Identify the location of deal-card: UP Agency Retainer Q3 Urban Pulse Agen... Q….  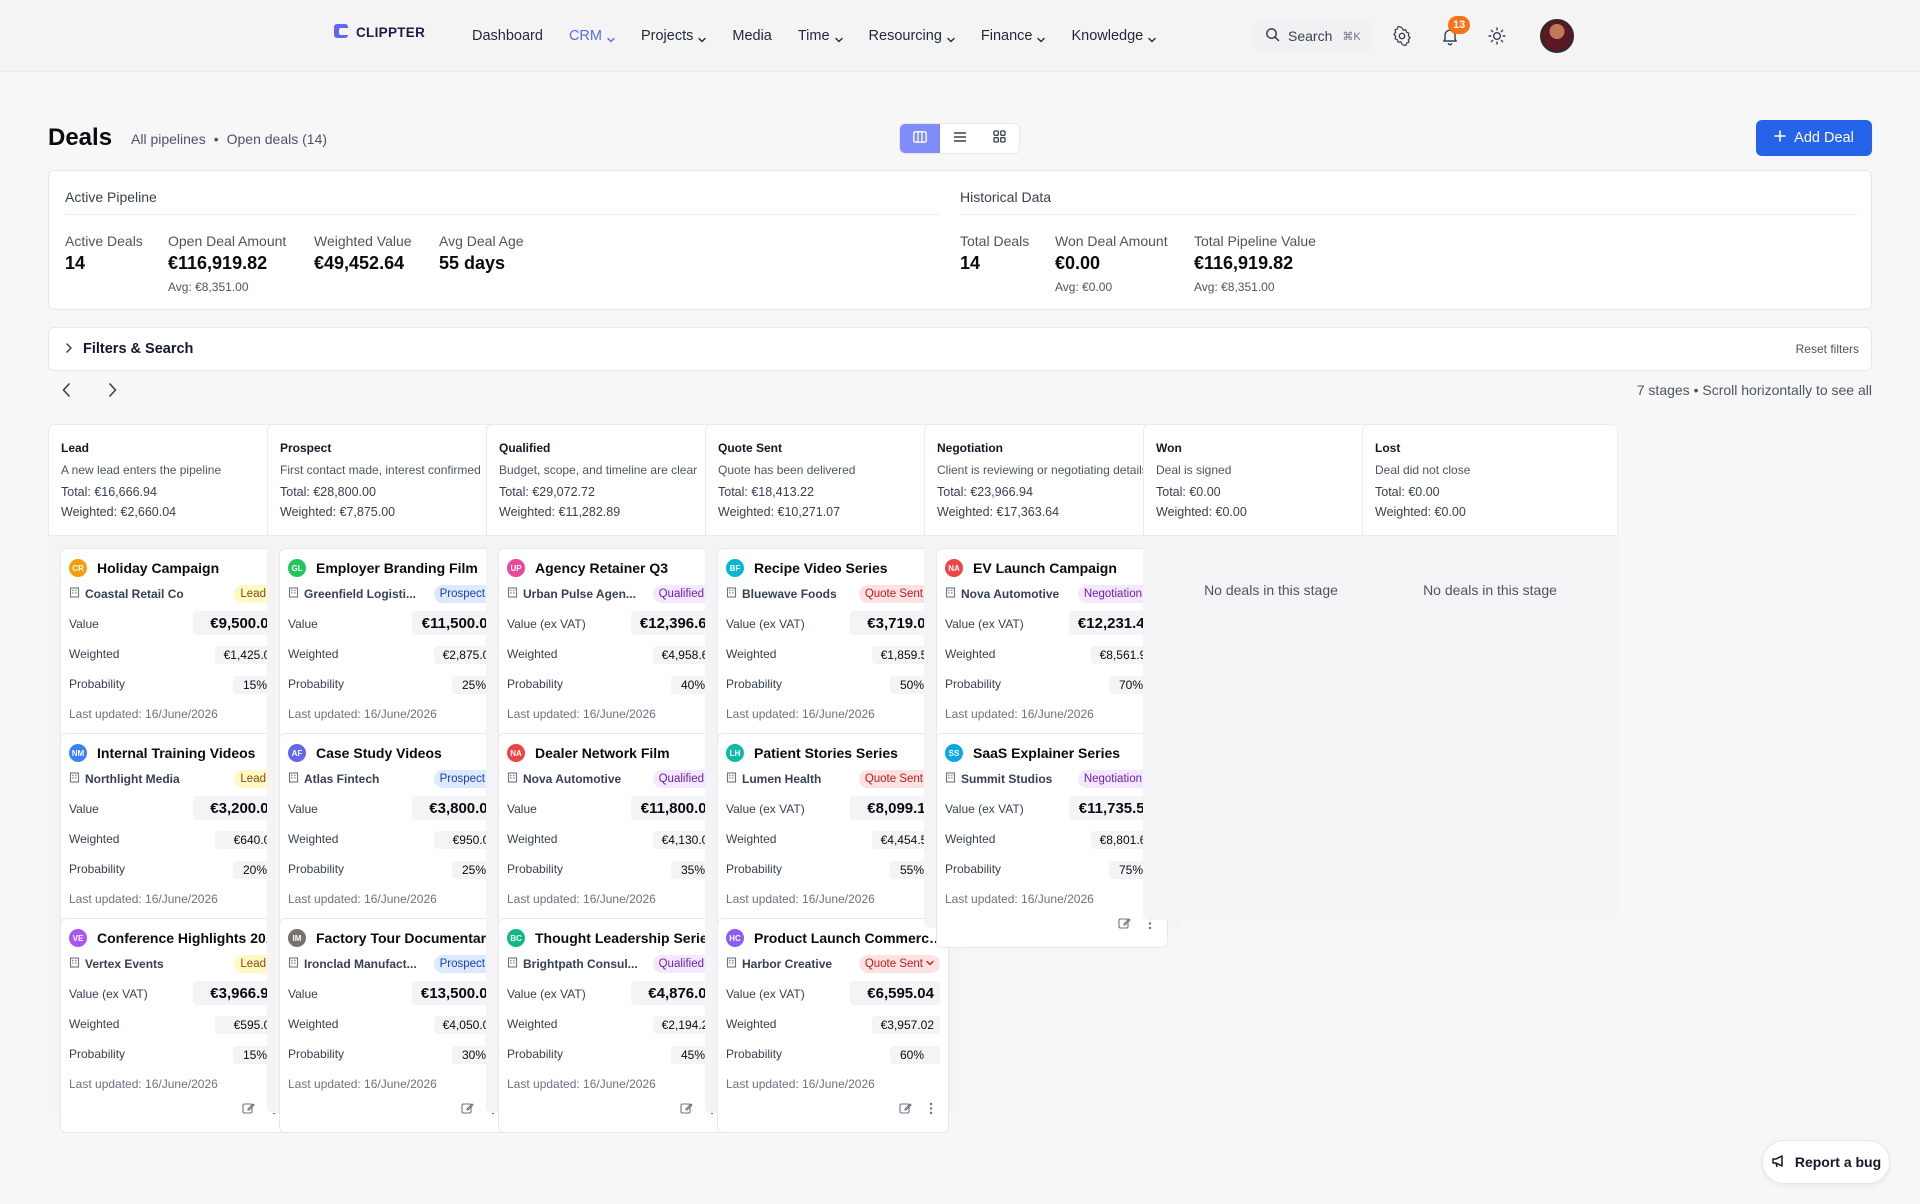
(614, 655).